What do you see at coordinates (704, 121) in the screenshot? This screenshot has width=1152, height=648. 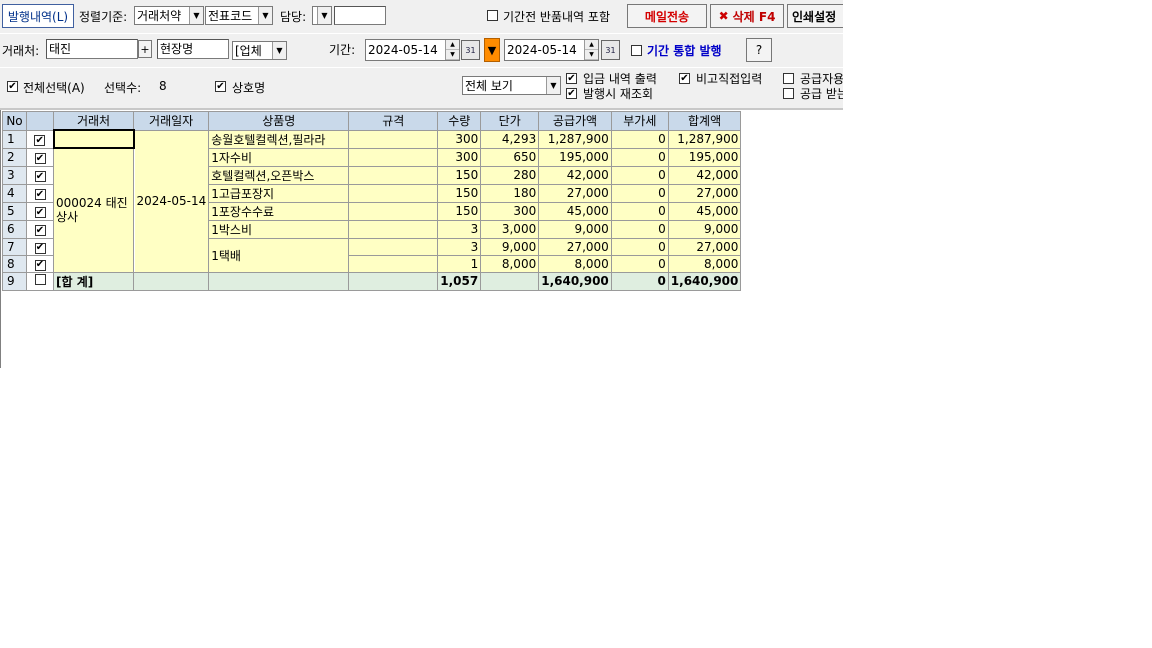 I see `header-total: 합계액` at bounding box center [704, 121].